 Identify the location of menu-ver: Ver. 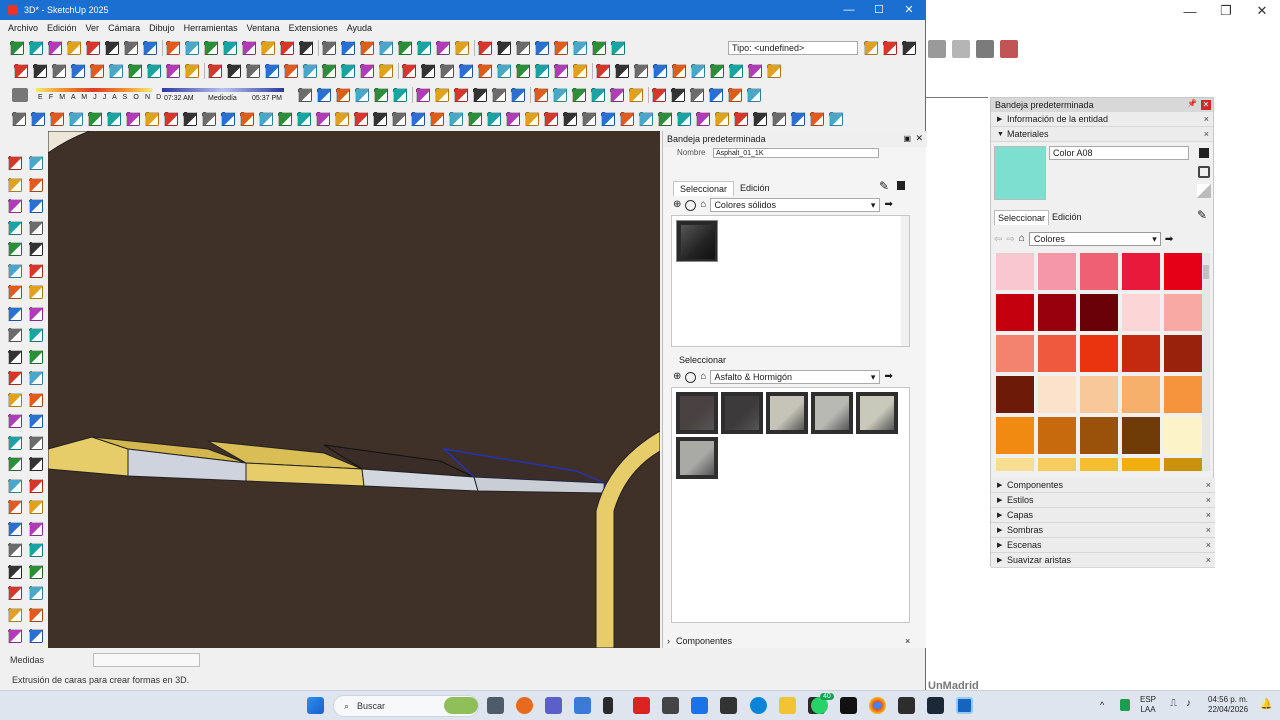
(93, 28).